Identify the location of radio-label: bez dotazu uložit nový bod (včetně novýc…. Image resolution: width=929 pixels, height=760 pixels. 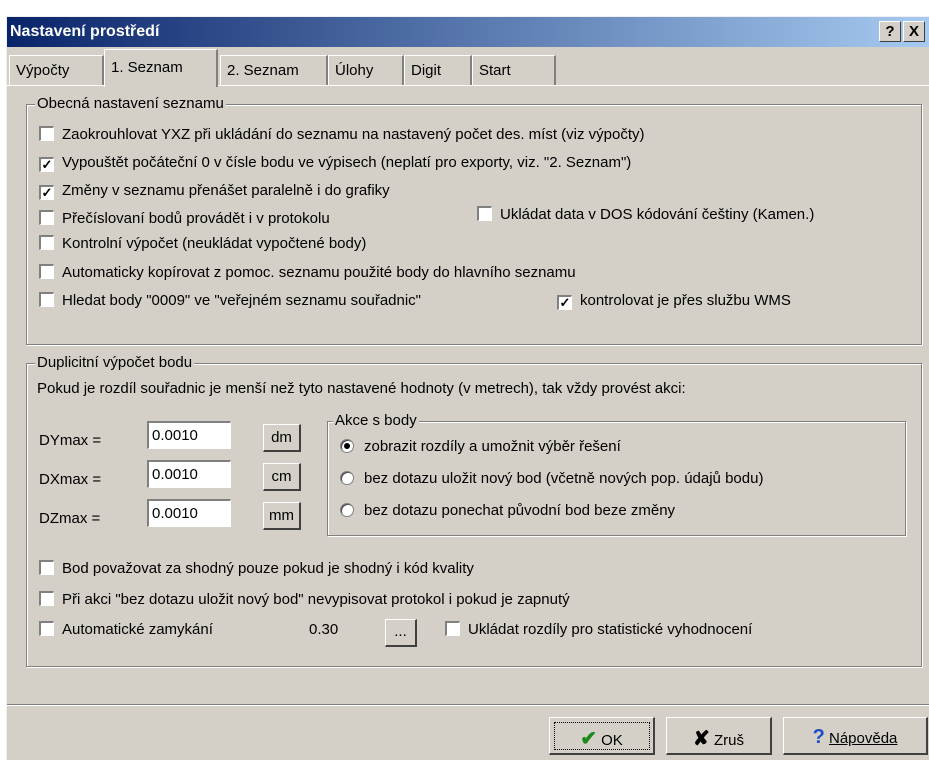
(564, 478).